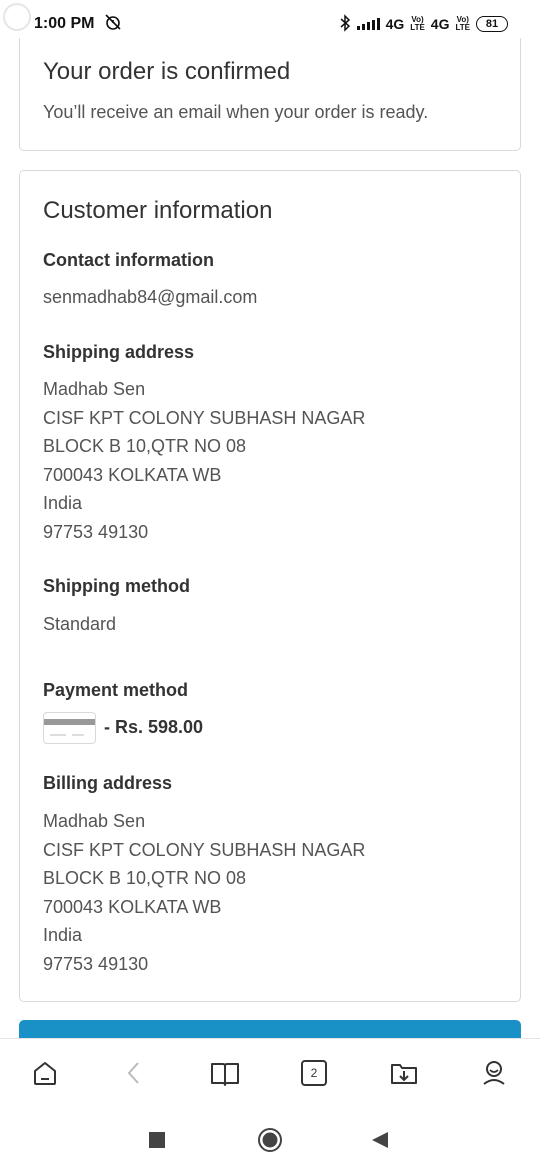 The image size is (540, 1170). I want to click on downloads-icon, so click(404, 1073).